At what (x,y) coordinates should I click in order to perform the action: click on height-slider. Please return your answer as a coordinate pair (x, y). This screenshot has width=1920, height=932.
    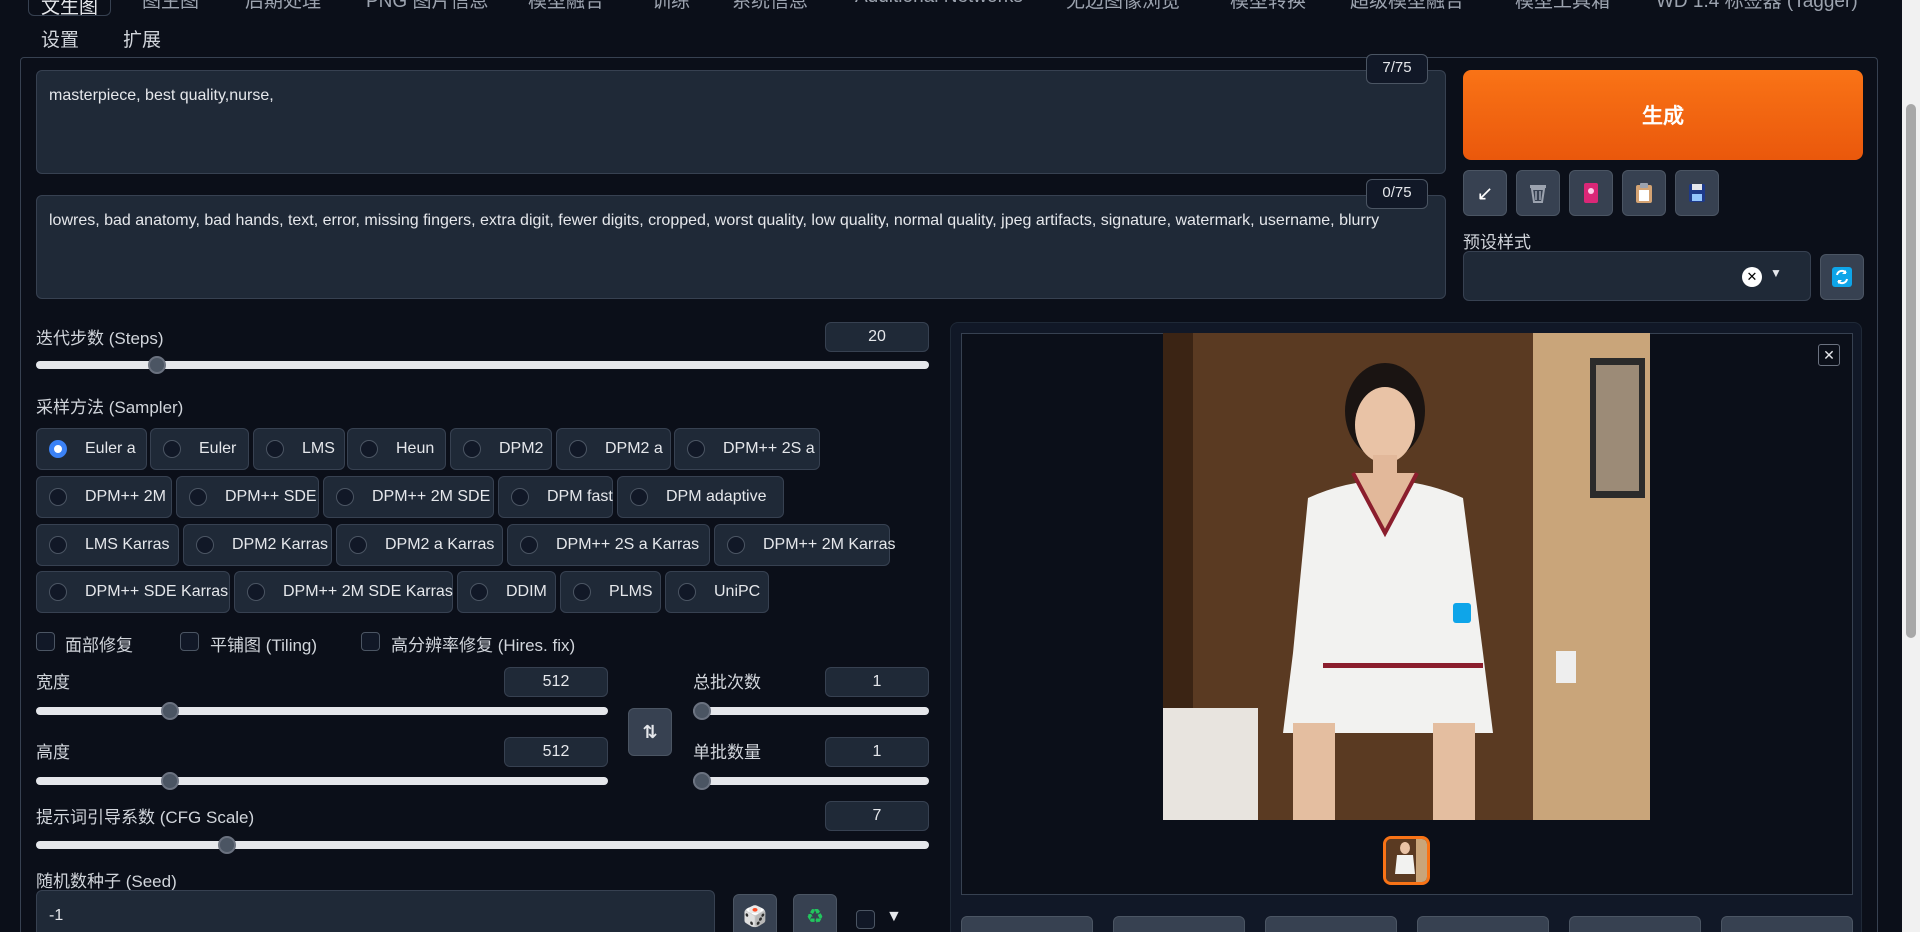
    Looking at the image, I should click on (322, 781).